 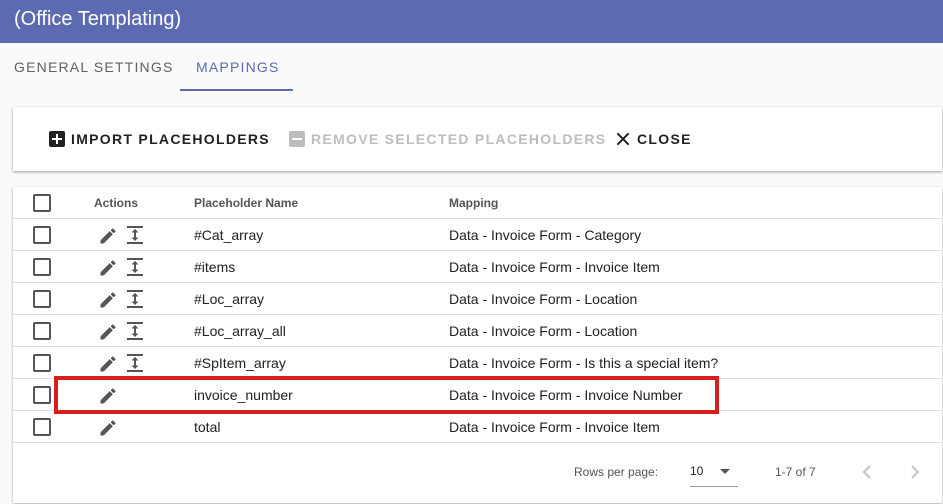 What do you see at coordinates (471, 68) in the screenshot?
I see `tab-bar: General Settings Mappings` at bounding box center [471, 68].